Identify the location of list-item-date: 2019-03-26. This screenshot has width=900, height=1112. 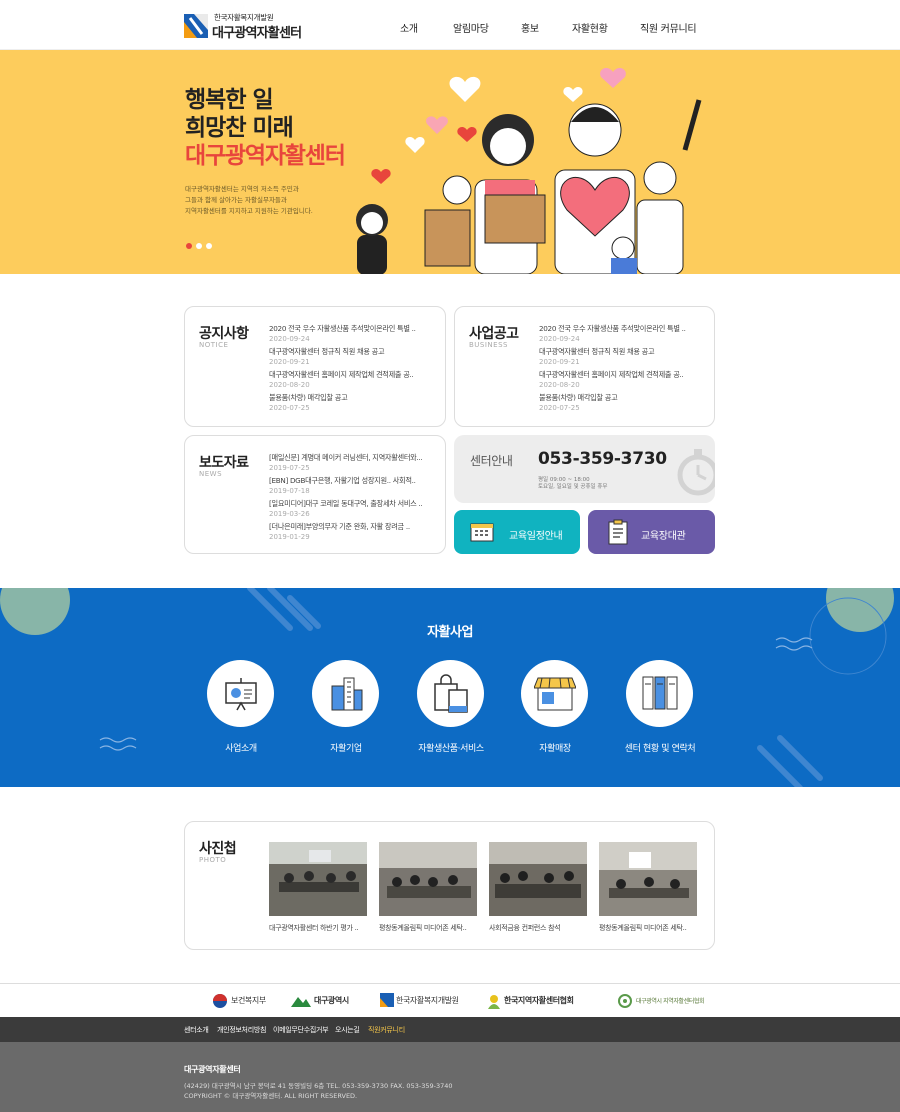
(289, 514).